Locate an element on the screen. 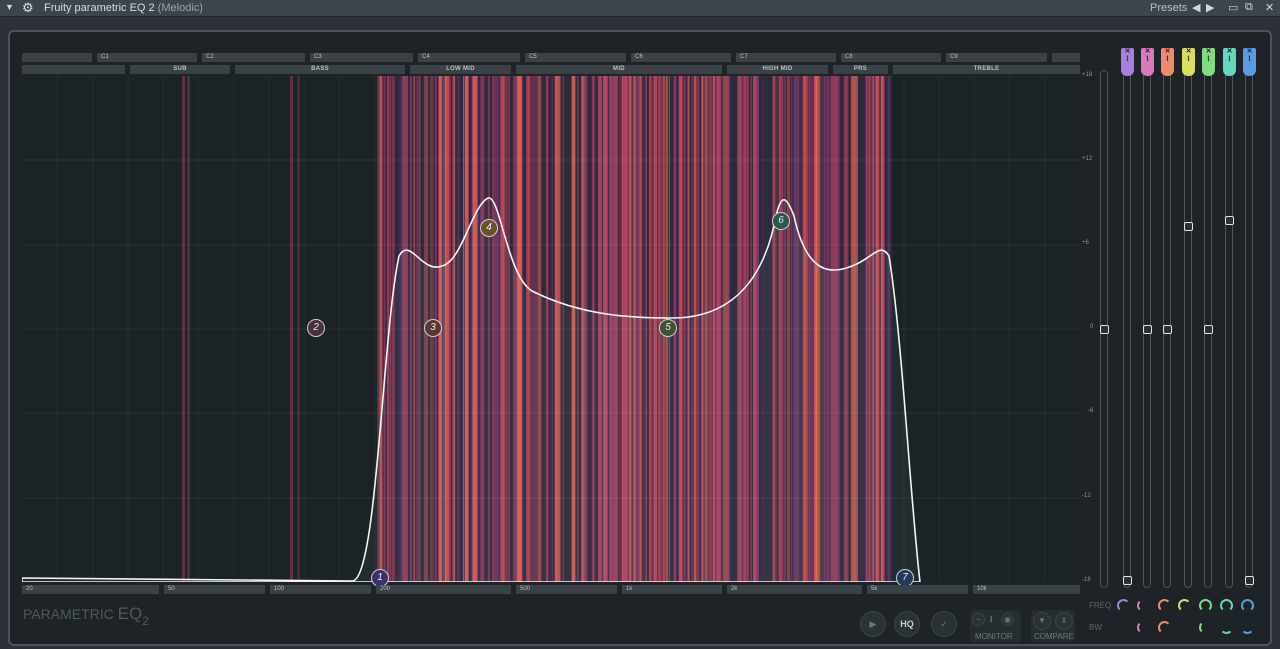 The image size is (1280, 649). freq-label: 200 is located at coordinates (443, 589).